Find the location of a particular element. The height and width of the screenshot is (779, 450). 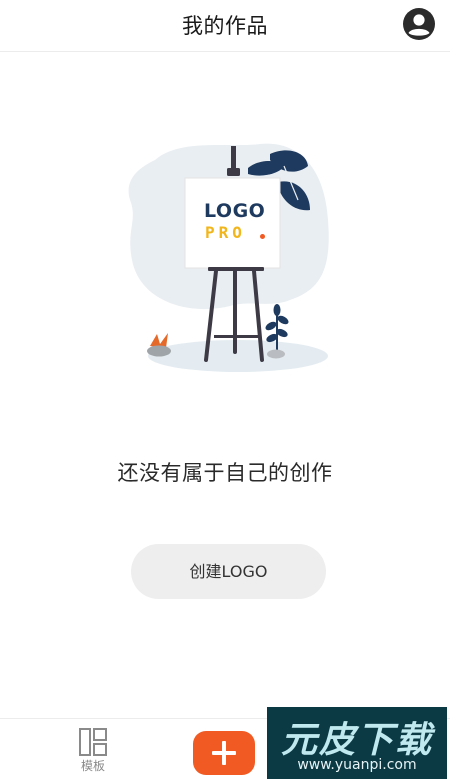

profile-button is located at coordinates (419, 24).